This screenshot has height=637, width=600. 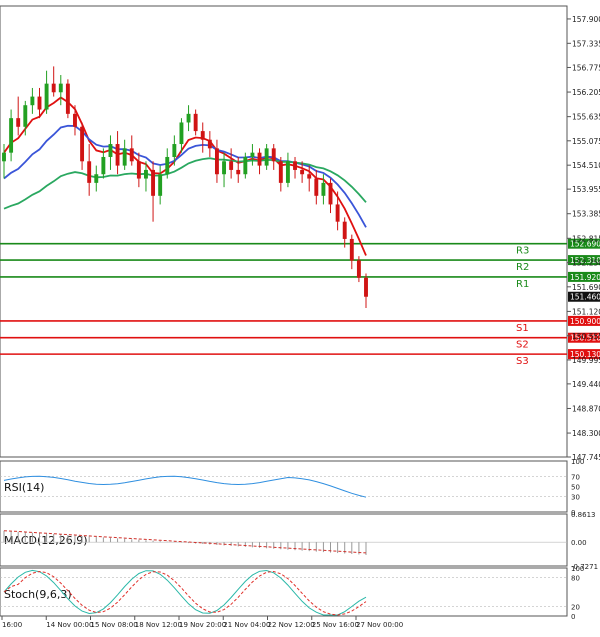 I want to click on level-name-label: R1, so click(x=522, y=284).